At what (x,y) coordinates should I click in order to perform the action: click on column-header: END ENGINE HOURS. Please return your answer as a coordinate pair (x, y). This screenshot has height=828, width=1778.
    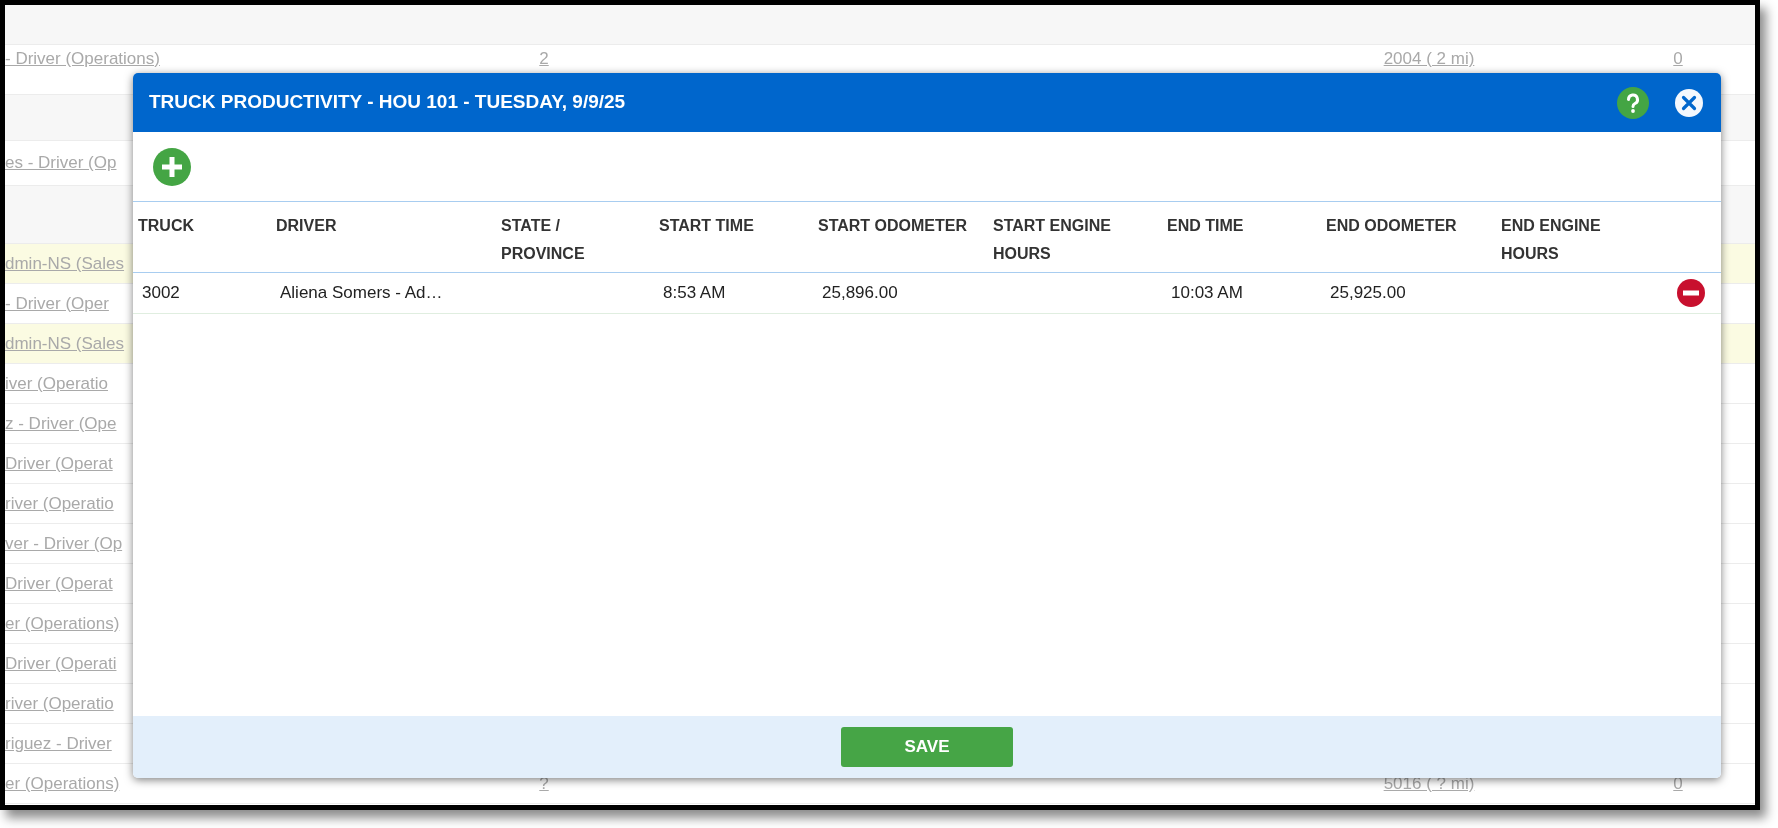
    Looking at the image, I should click on (1551, 240).